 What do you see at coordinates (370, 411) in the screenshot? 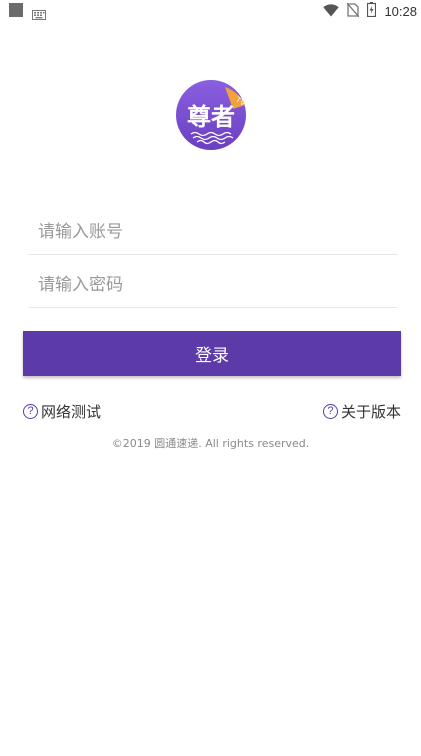
I see `about-version-label: 关于版本` at bounding box center [370, 411].